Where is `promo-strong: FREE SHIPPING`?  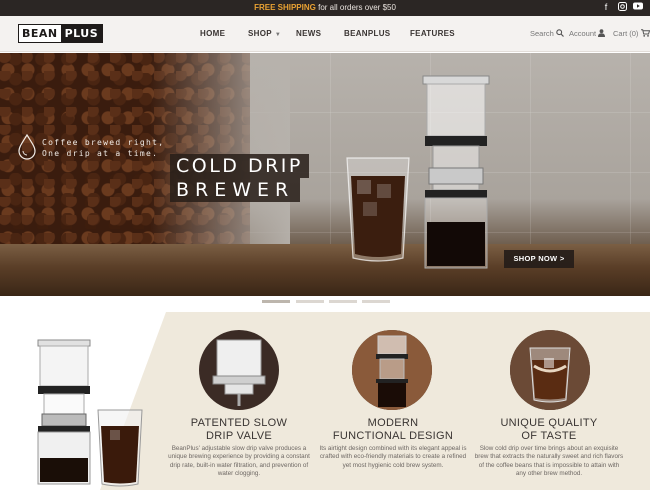
promo-strong: FREE SHIPPING is located at coordinates (285, 7).